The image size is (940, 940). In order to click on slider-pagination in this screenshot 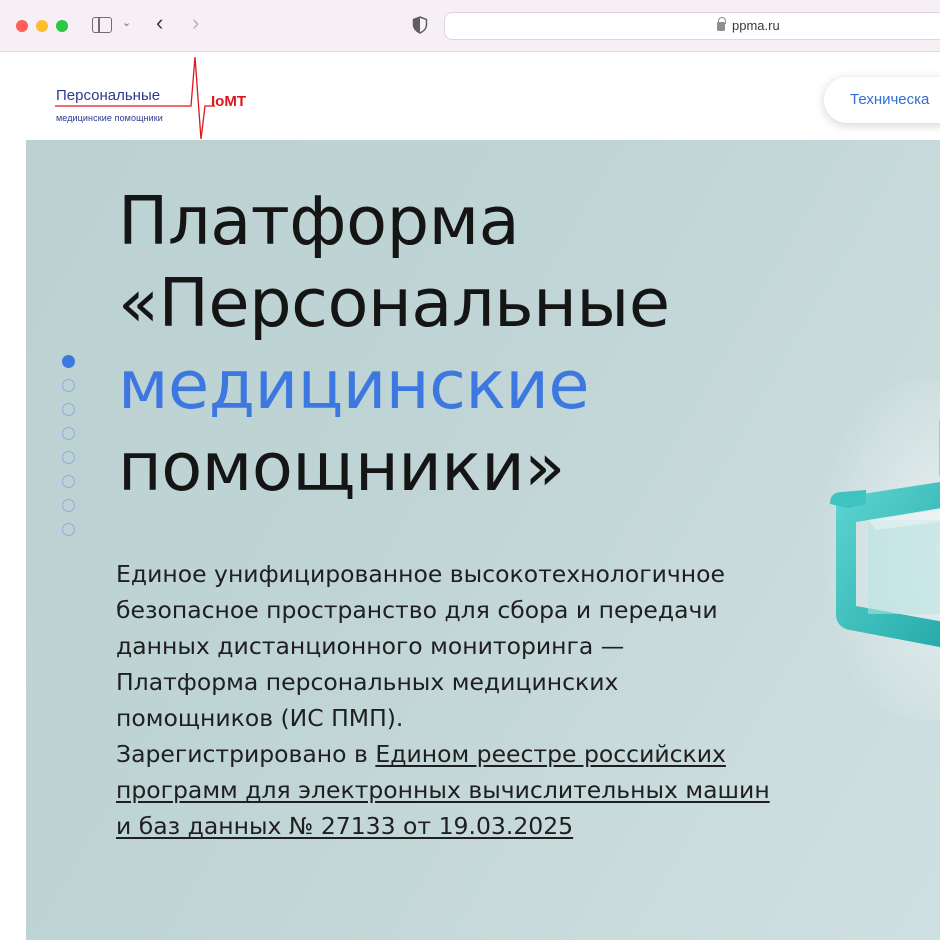, I will do `click(69, 445)`.